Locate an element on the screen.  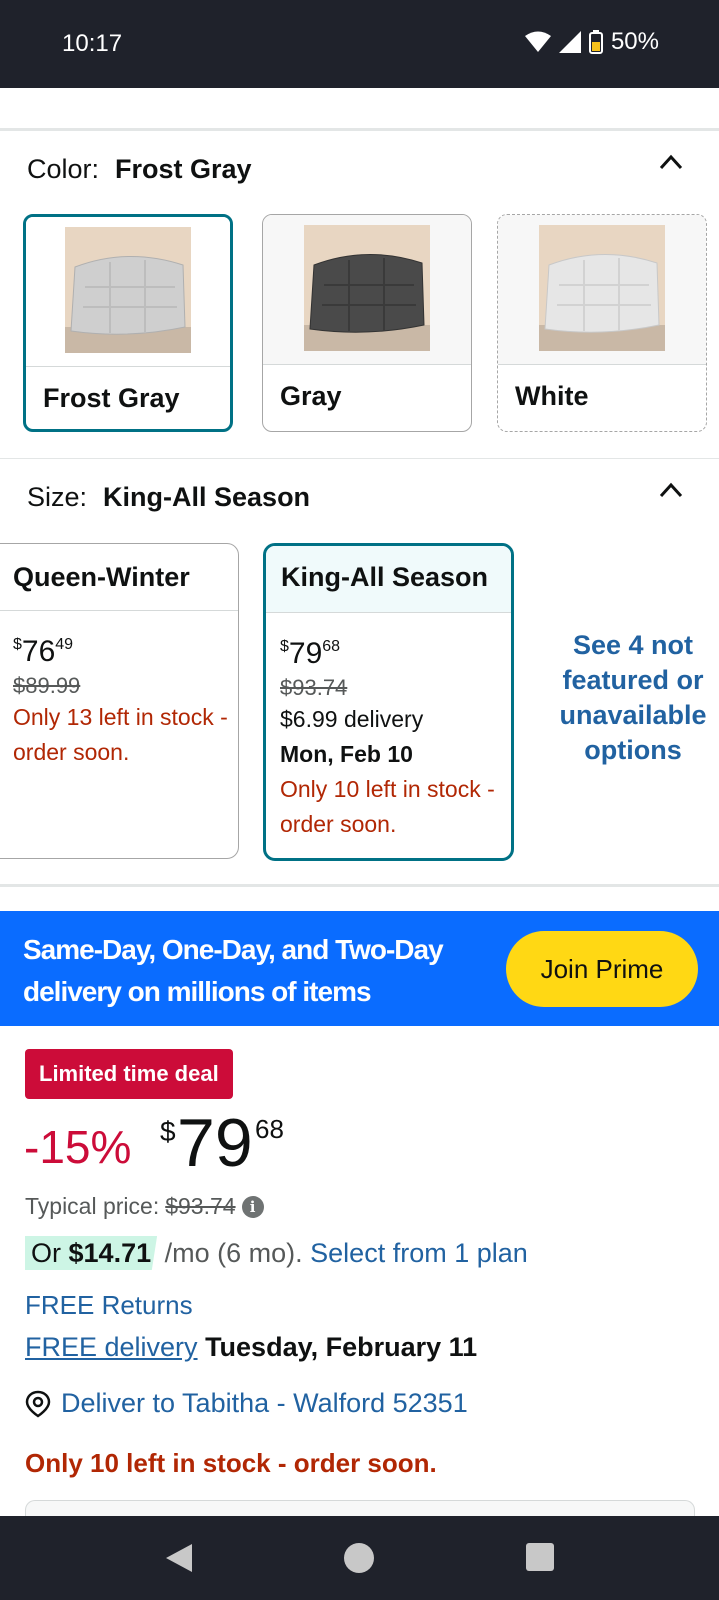
recents-icon is located at coordinates (540, 1557).